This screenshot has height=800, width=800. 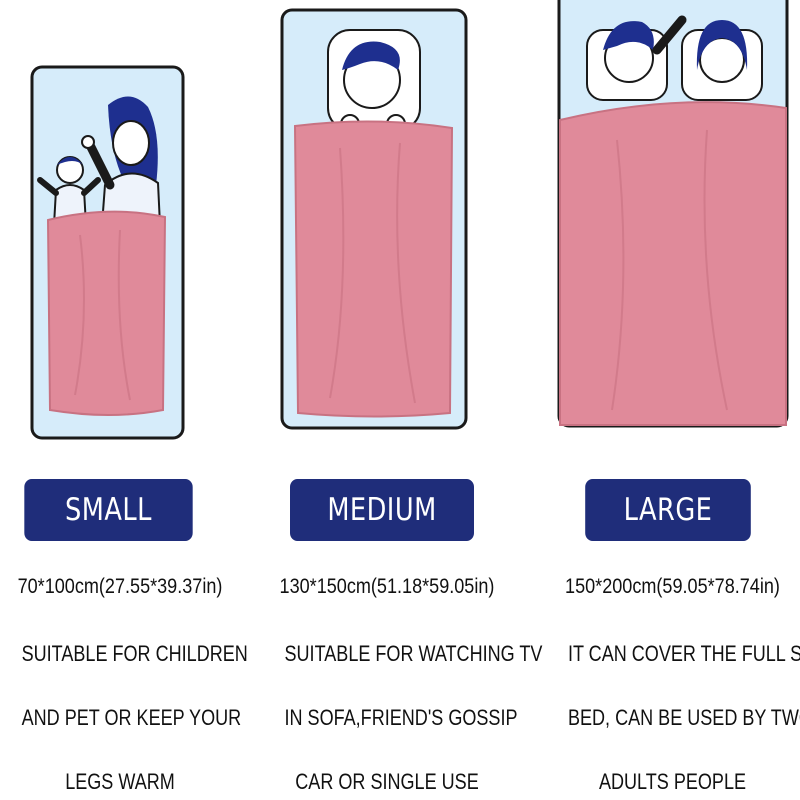 What do you see at coordinates (401, 717) in the screenshot?
I see `description-line-2-medium: IN SOFA,FRIEND'S GOSSIP` at bounding box center [401, 717].